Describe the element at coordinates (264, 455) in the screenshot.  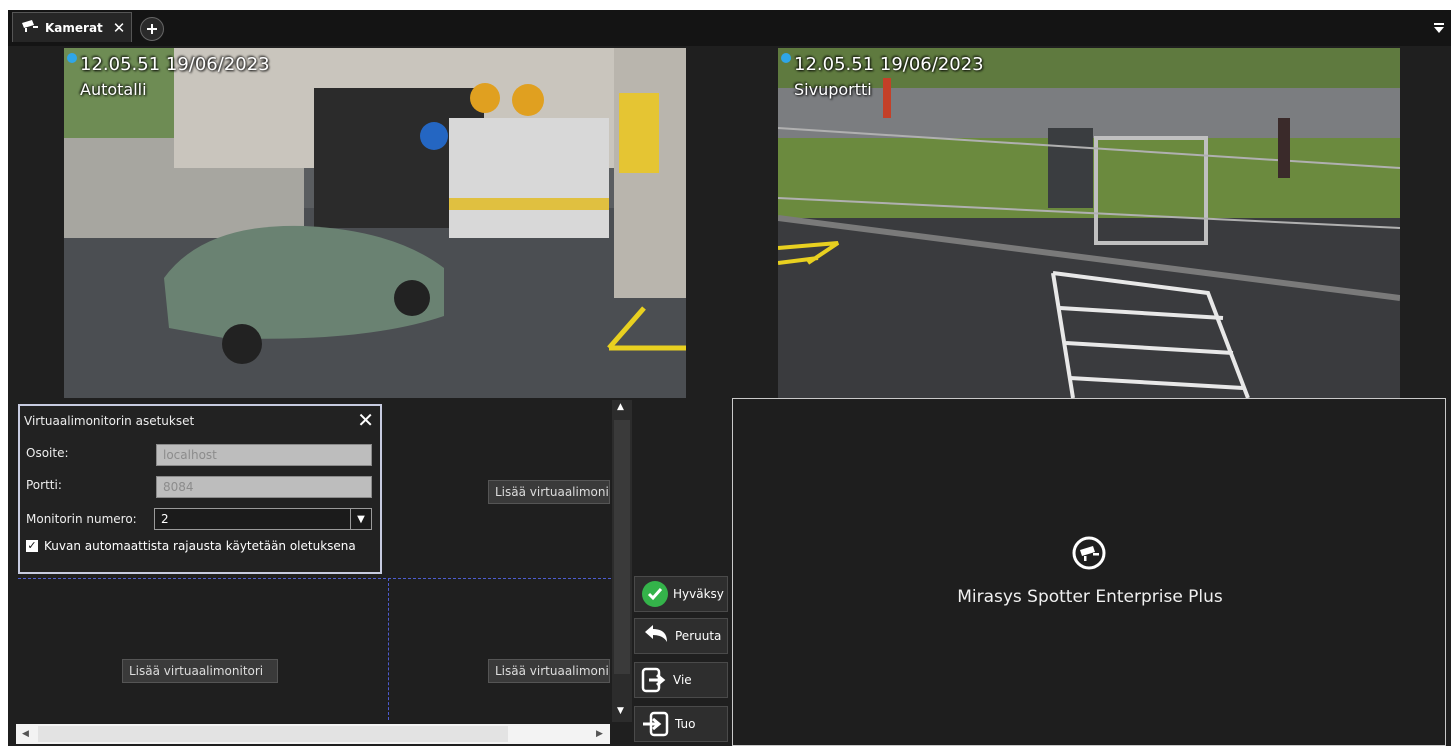
I see `address-field: localhost` at that location.